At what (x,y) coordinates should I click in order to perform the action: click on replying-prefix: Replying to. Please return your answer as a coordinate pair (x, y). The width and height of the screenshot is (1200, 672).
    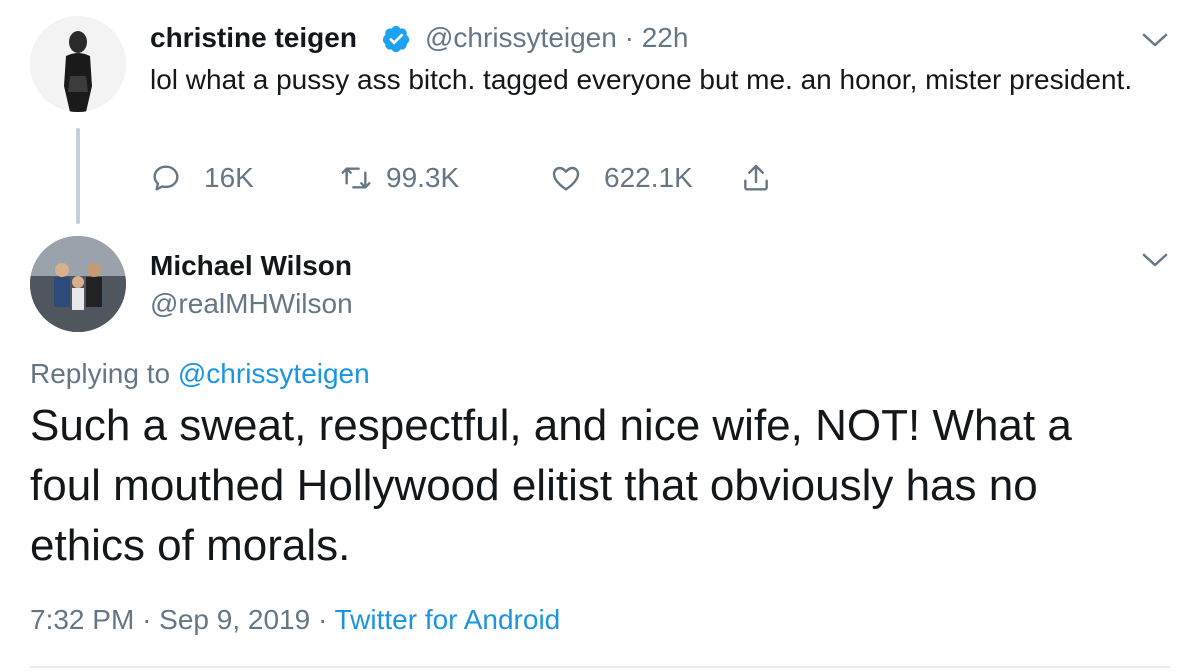
    Looking at the image, I should click on (100, 373).